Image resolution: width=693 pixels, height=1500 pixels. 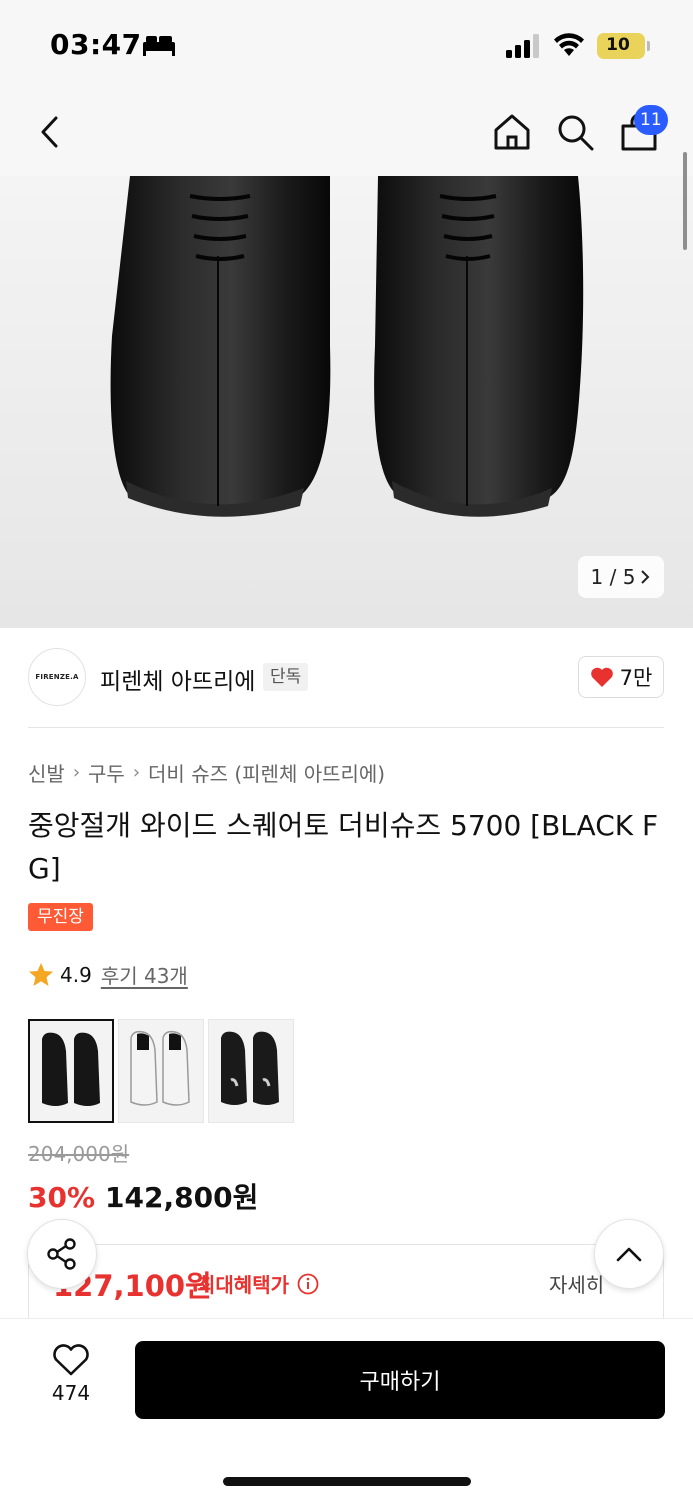 I want to click on chevron-up-icon, so click(x=629, y=1254).